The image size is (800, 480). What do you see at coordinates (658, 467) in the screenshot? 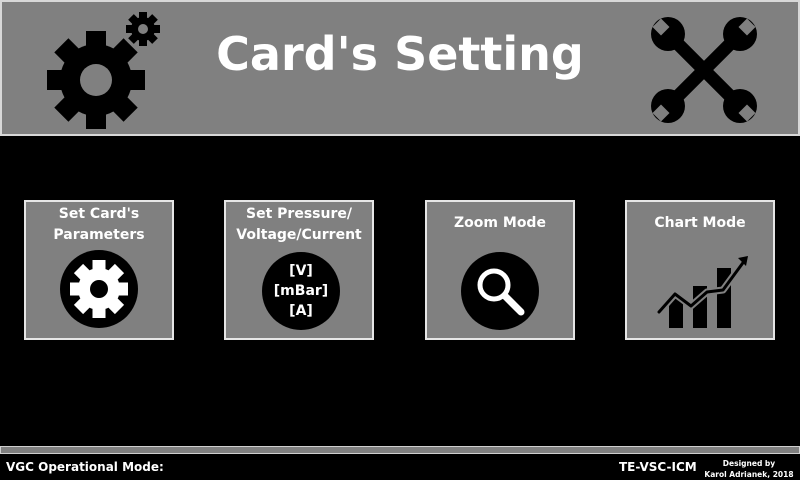
I see `system-name: TE-VSC-ICM` at bounding box center [658, 467].